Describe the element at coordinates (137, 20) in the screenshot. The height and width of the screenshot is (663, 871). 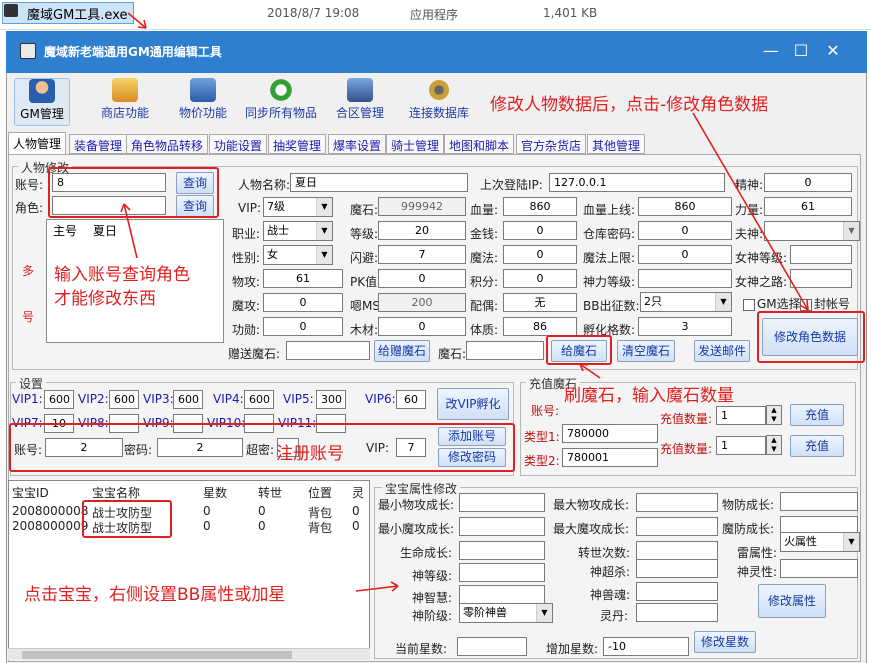
I see `file-arrow` at that location.